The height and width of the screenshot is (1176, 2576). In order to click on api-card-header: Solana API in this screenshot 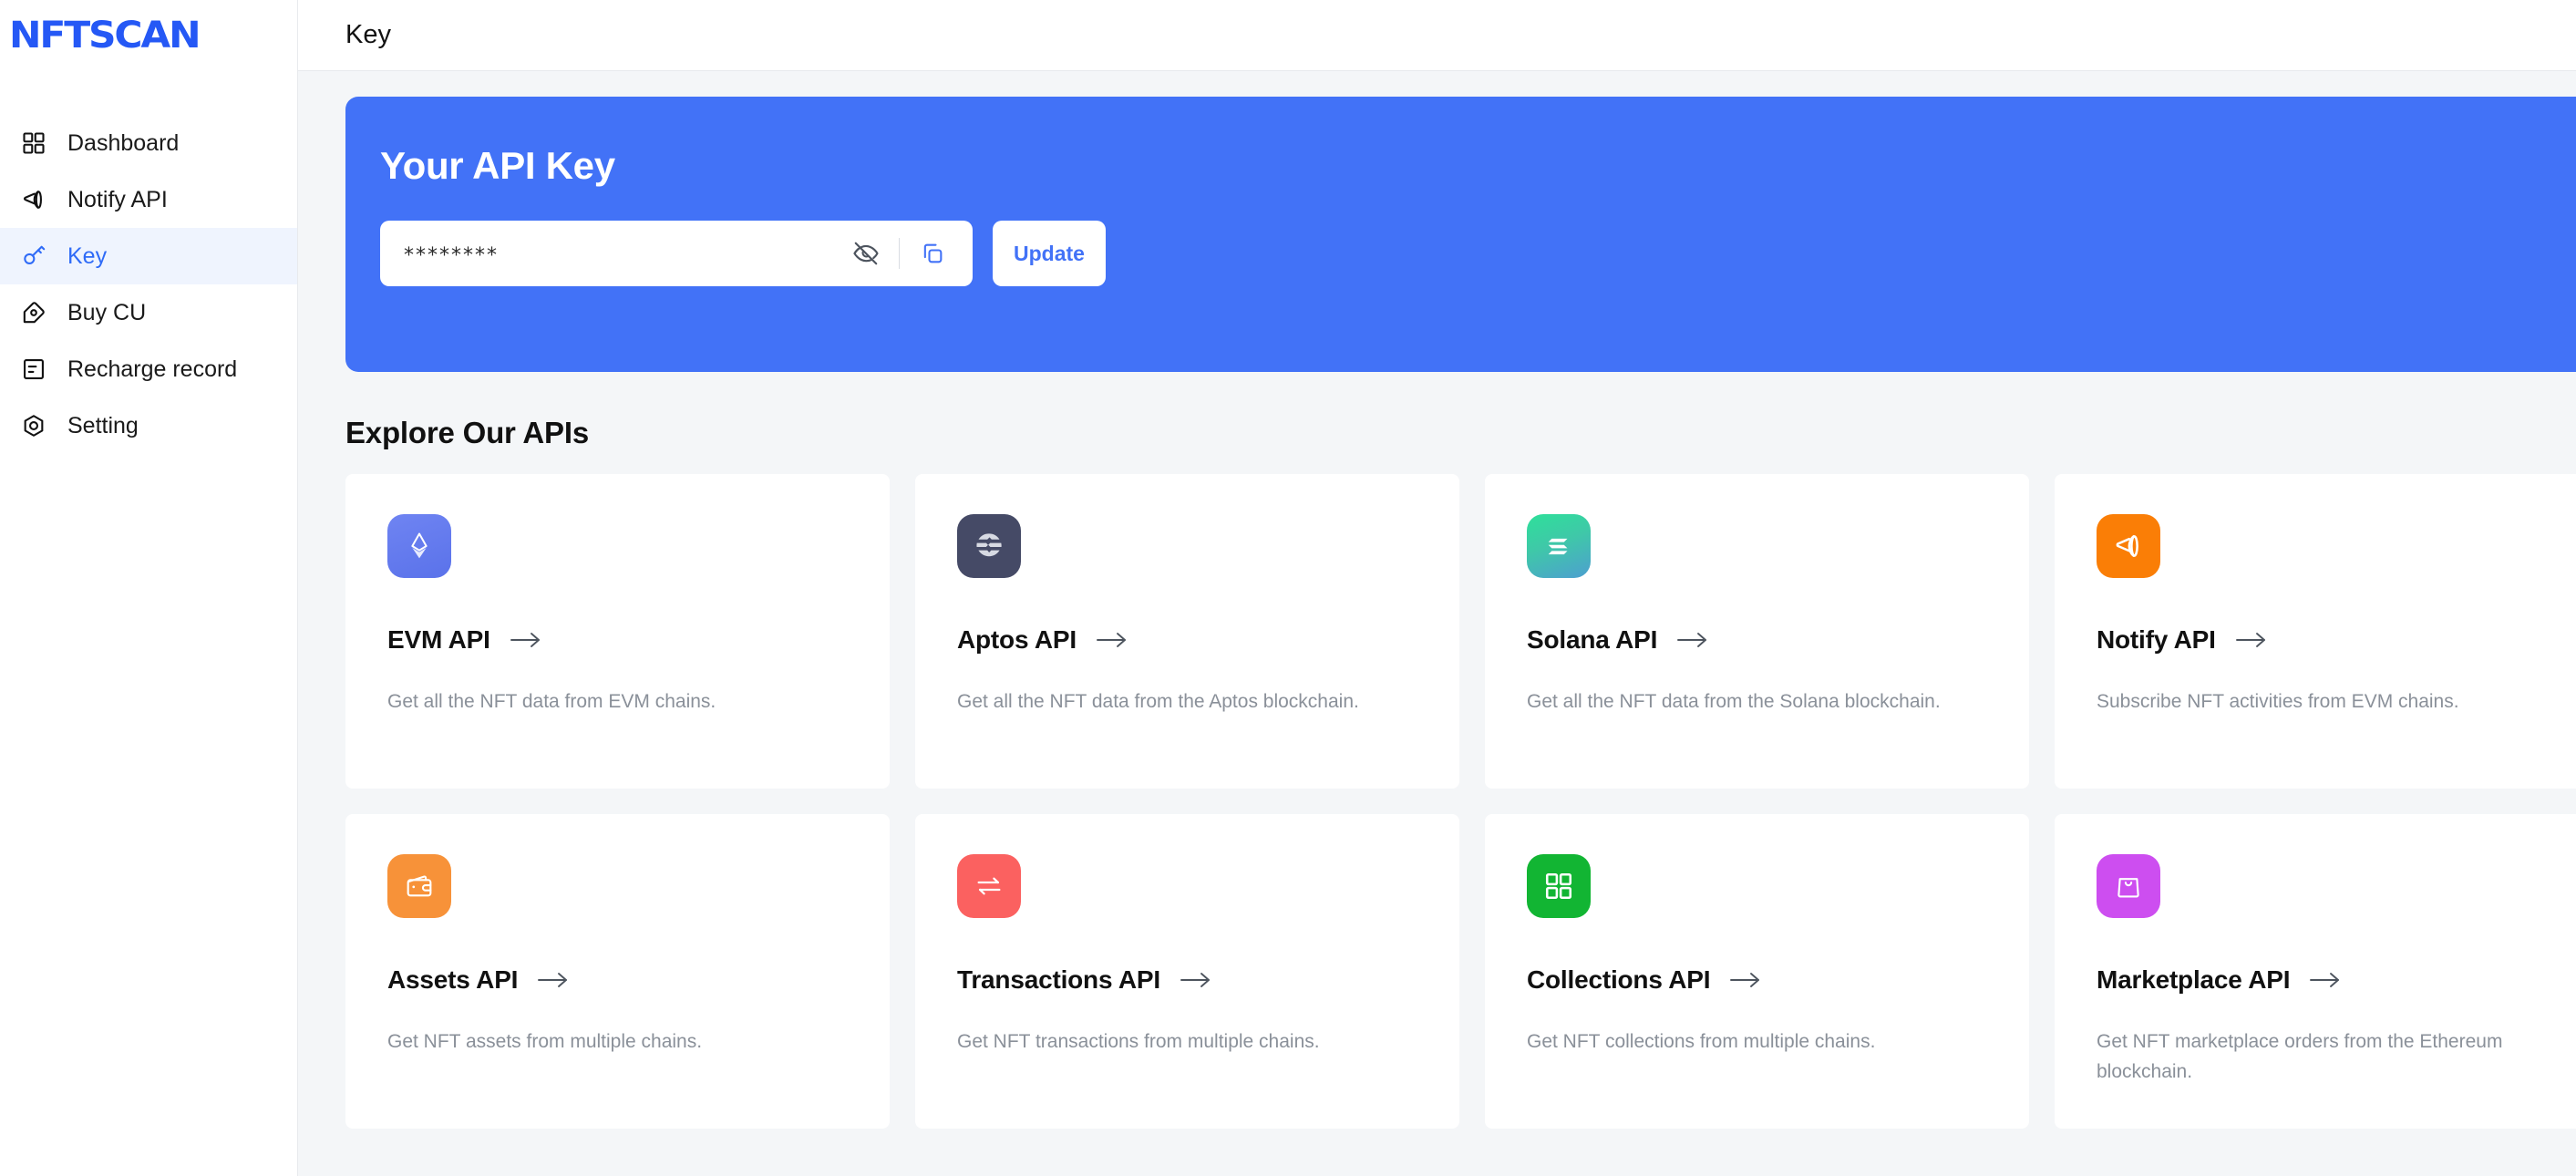, I will do `click(1757, 640)`.